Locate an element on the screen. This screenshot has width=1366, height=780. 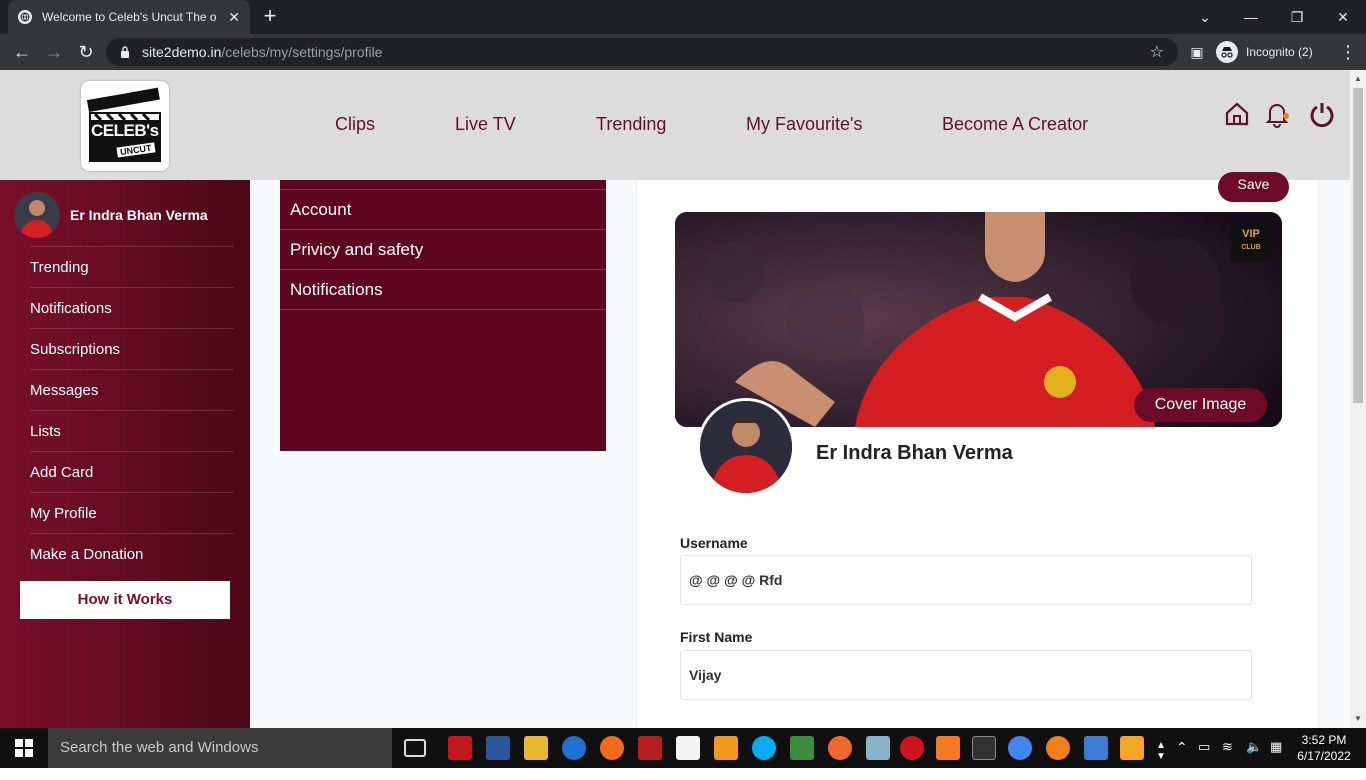
restore-button: ❐ is located at coordinates (1297, 17).